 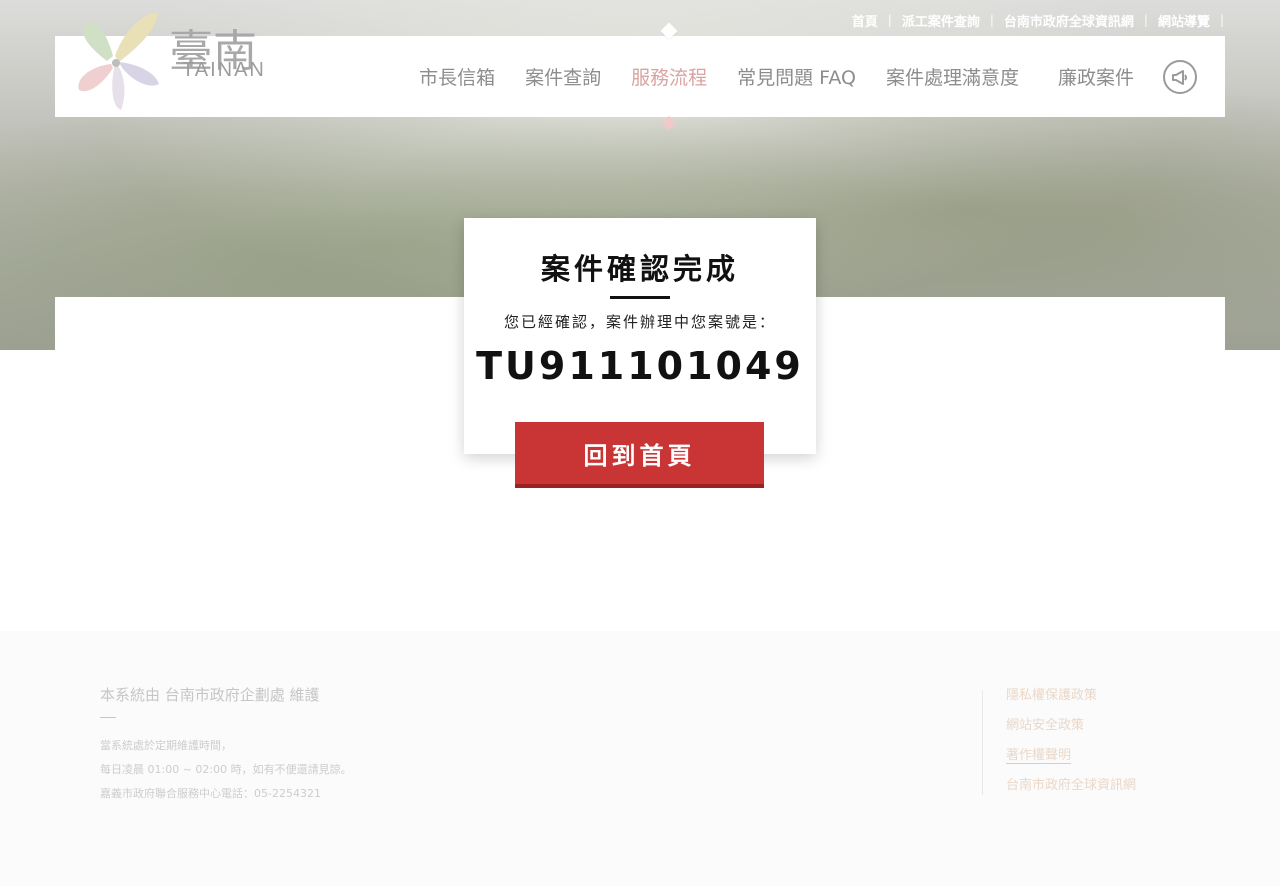 I want to click on megaphone-icon, so click(x=1179, y=77).